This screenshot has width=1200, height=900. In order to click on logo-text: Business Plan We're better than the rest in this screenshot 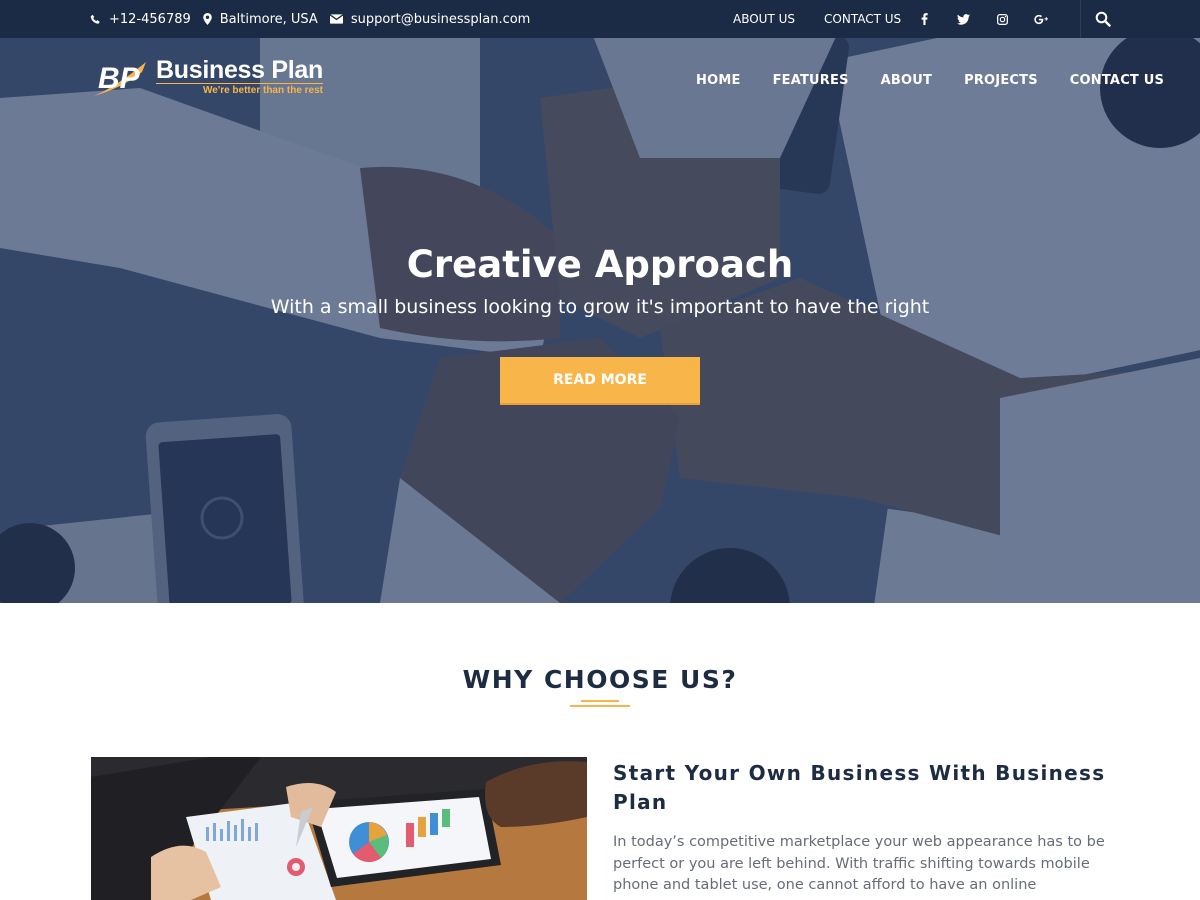, I will do `click(239, 77)`.